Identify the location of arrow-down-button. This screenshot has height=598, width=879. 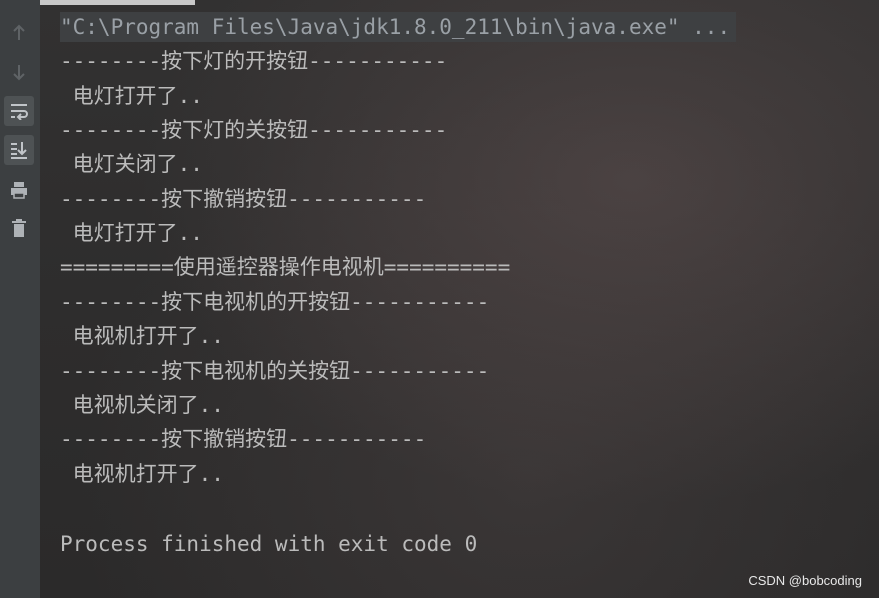
(19, 72).